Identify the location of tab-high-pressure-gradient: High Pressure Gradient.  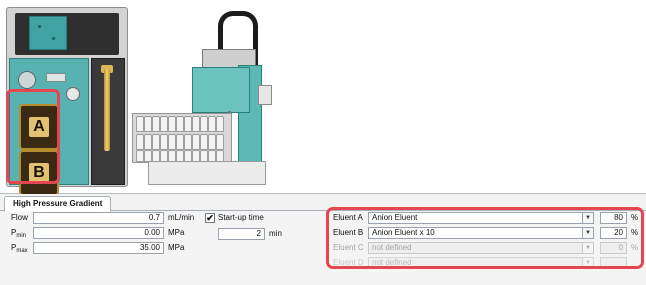
(58, 204).